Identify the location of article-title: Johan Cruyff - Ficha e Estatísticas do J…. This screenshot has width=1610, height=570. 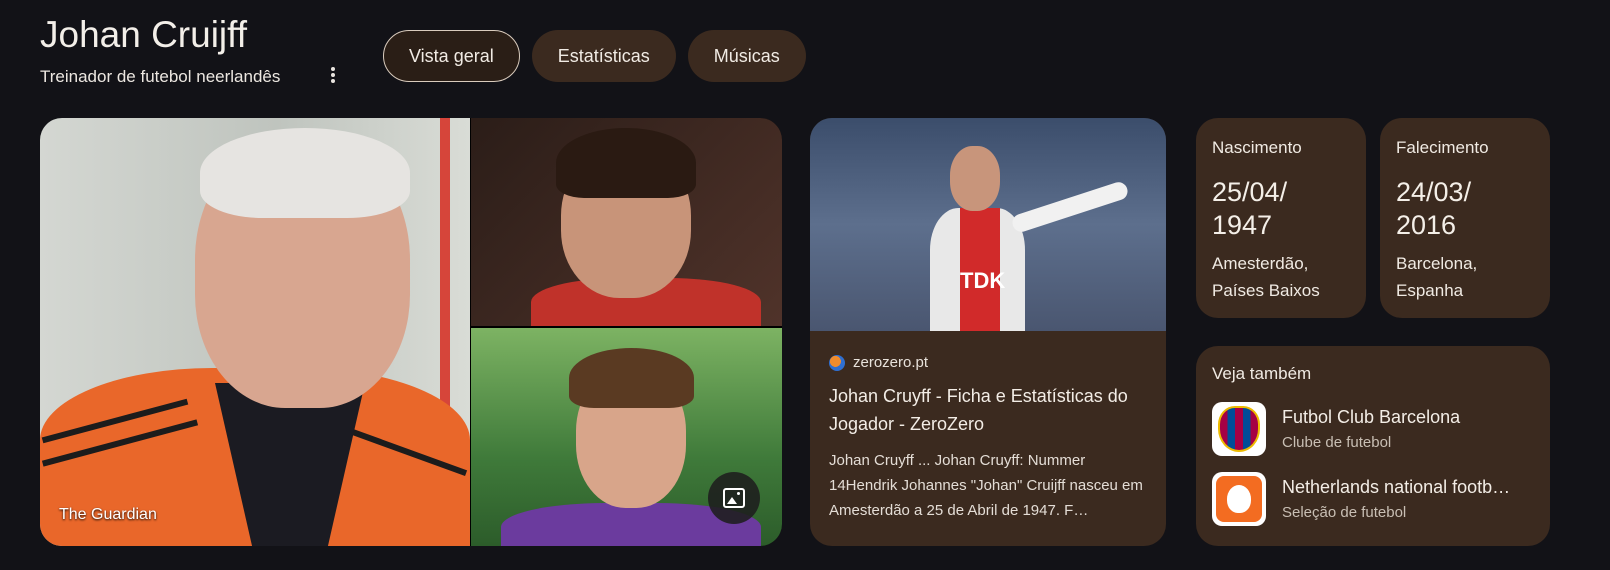
(989, 410).